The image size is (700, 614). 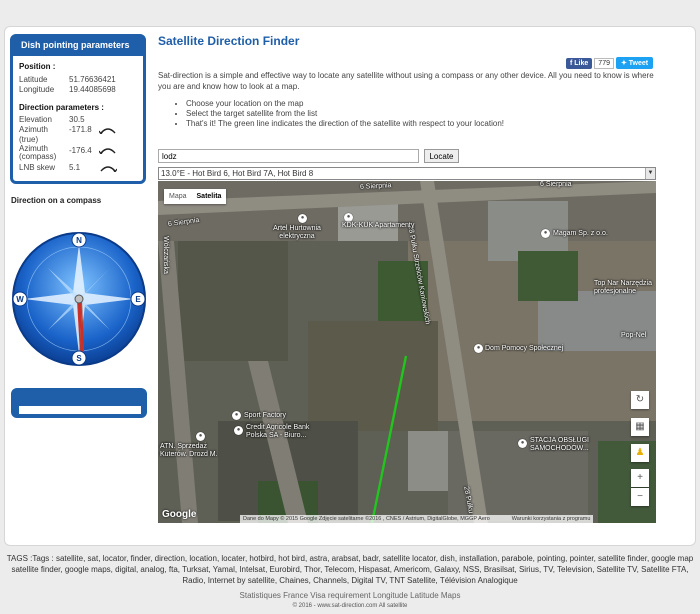 I want to click on twitter-icon: ✦, so click(x=624, y=63).